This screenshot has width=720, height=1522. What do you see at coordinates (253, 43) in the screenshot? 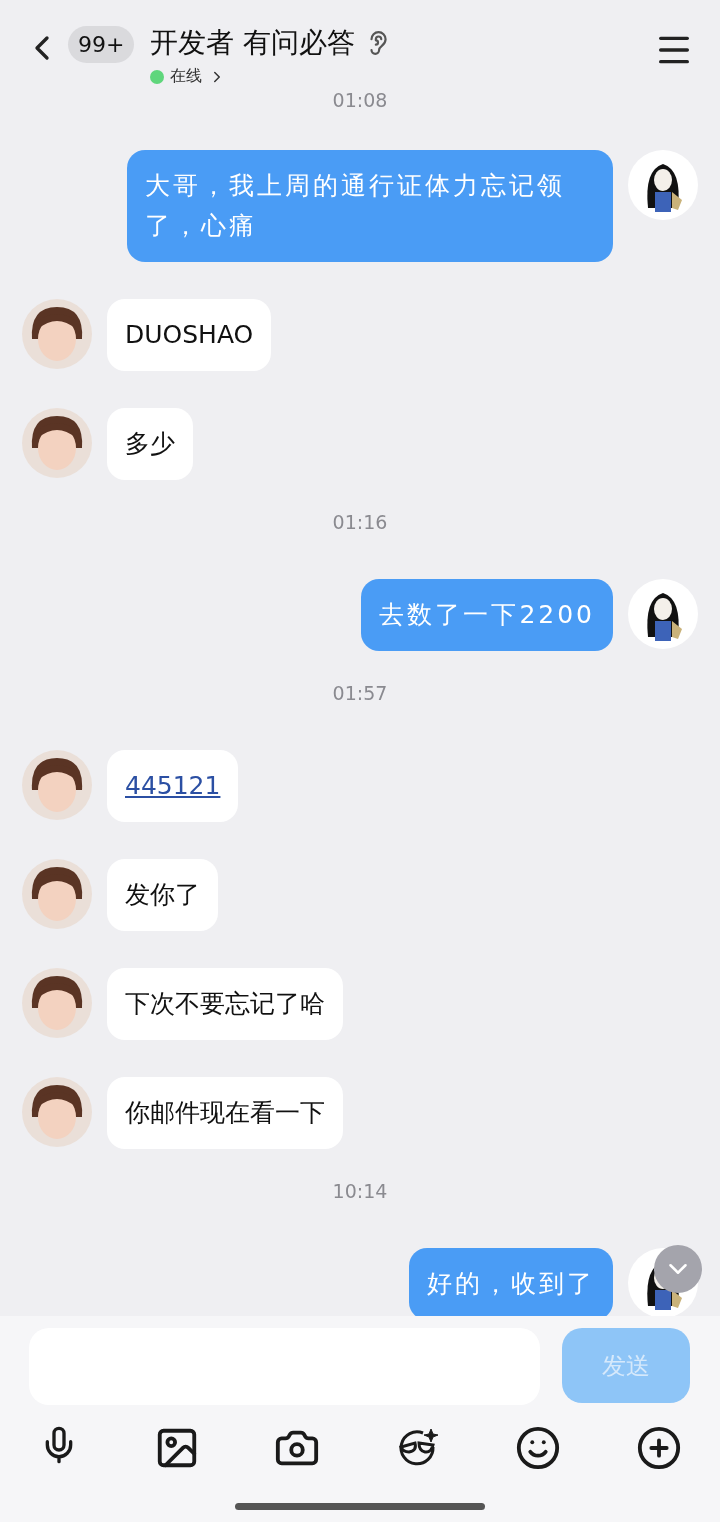
I see `chat-title: 开发者 有问必答` at bounding box center [253, 43].